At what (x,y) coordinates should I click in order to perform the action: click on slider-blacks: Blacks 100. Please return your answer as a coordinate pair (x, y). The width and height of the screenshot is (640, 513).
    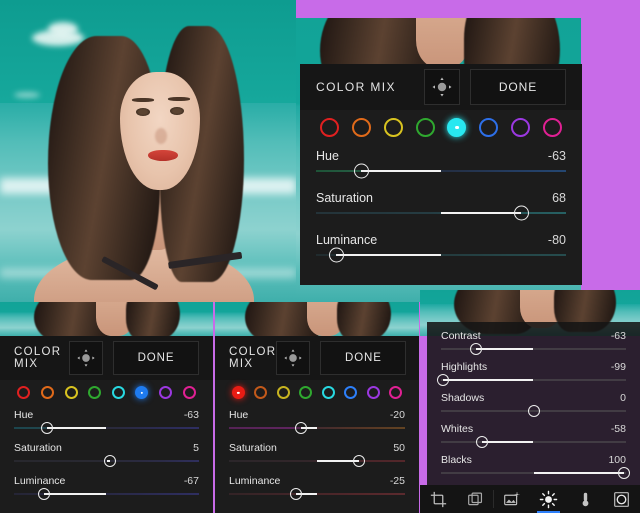
    Looking at the image, I should click on (536, 466).